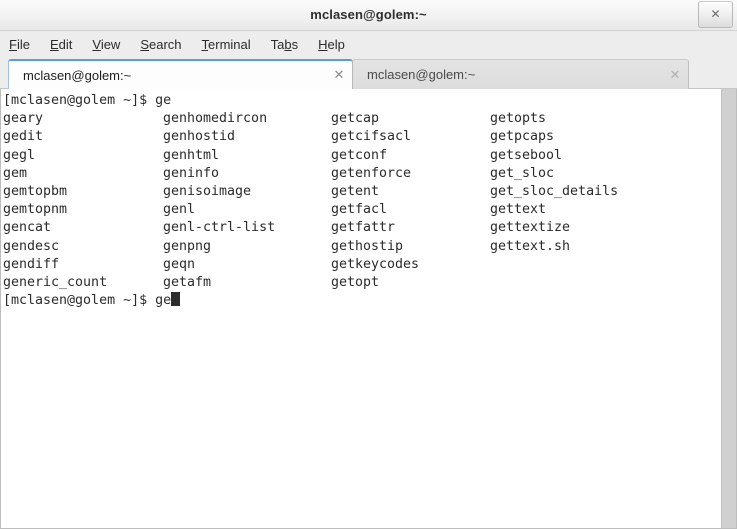 The width and height of the screenshot is (737, 529). Describe the element at coordinates (179, 210) in the screenshot. I see `completion-item: genl` at that location.